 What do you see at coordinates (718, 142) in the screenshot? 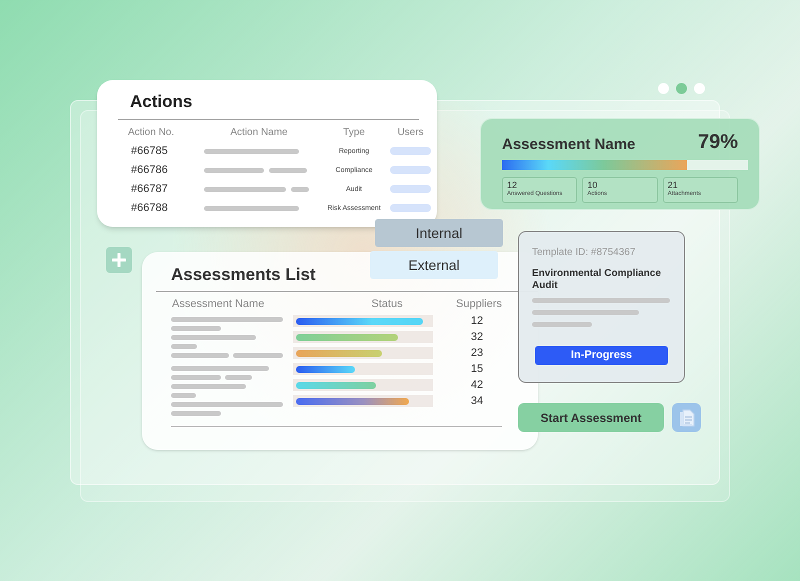
I see `progress-percent: 79%` at bounding box center [718, 142].